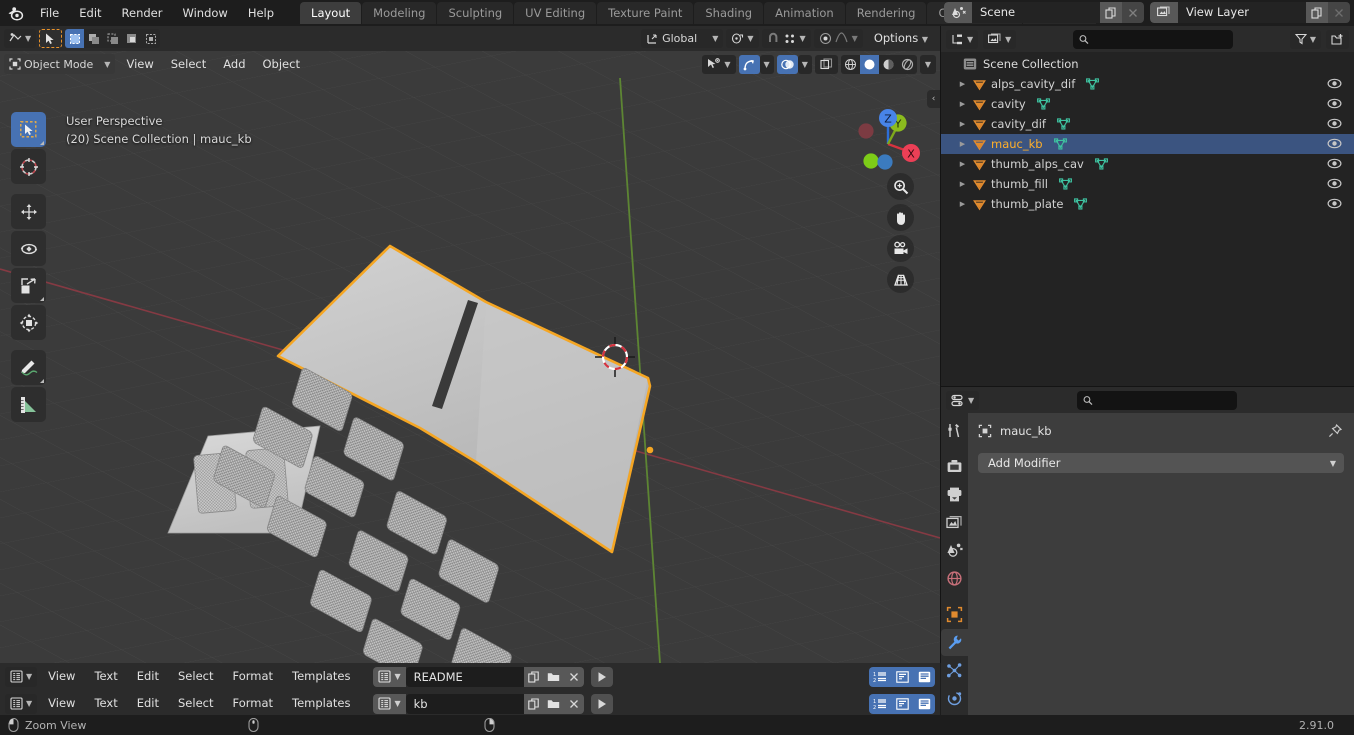 The height and width of the screenshot is (735, 1354). I want to click on gizmo-icon, so click(749, 64).